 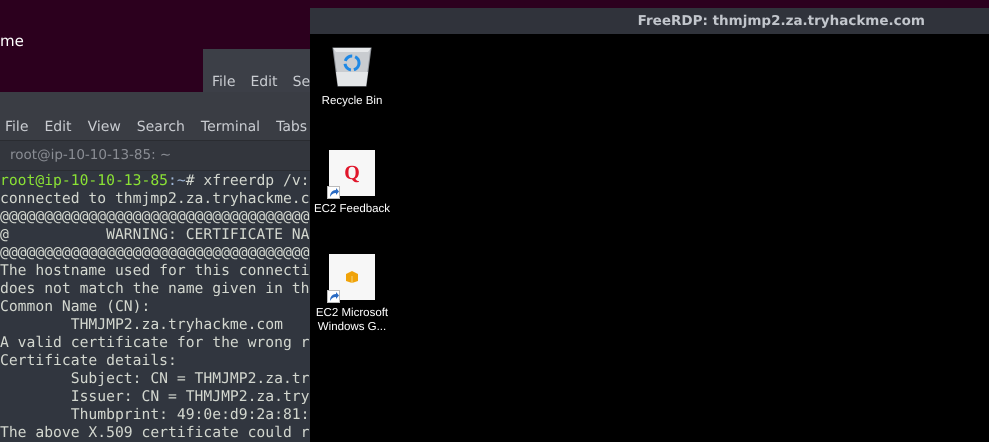 What do you see at coordinates (190, 379) in the screenshot?
I see `terminal-line: Subject: CN = THMJMP2.za.tr` at bounding box center [190, 379].